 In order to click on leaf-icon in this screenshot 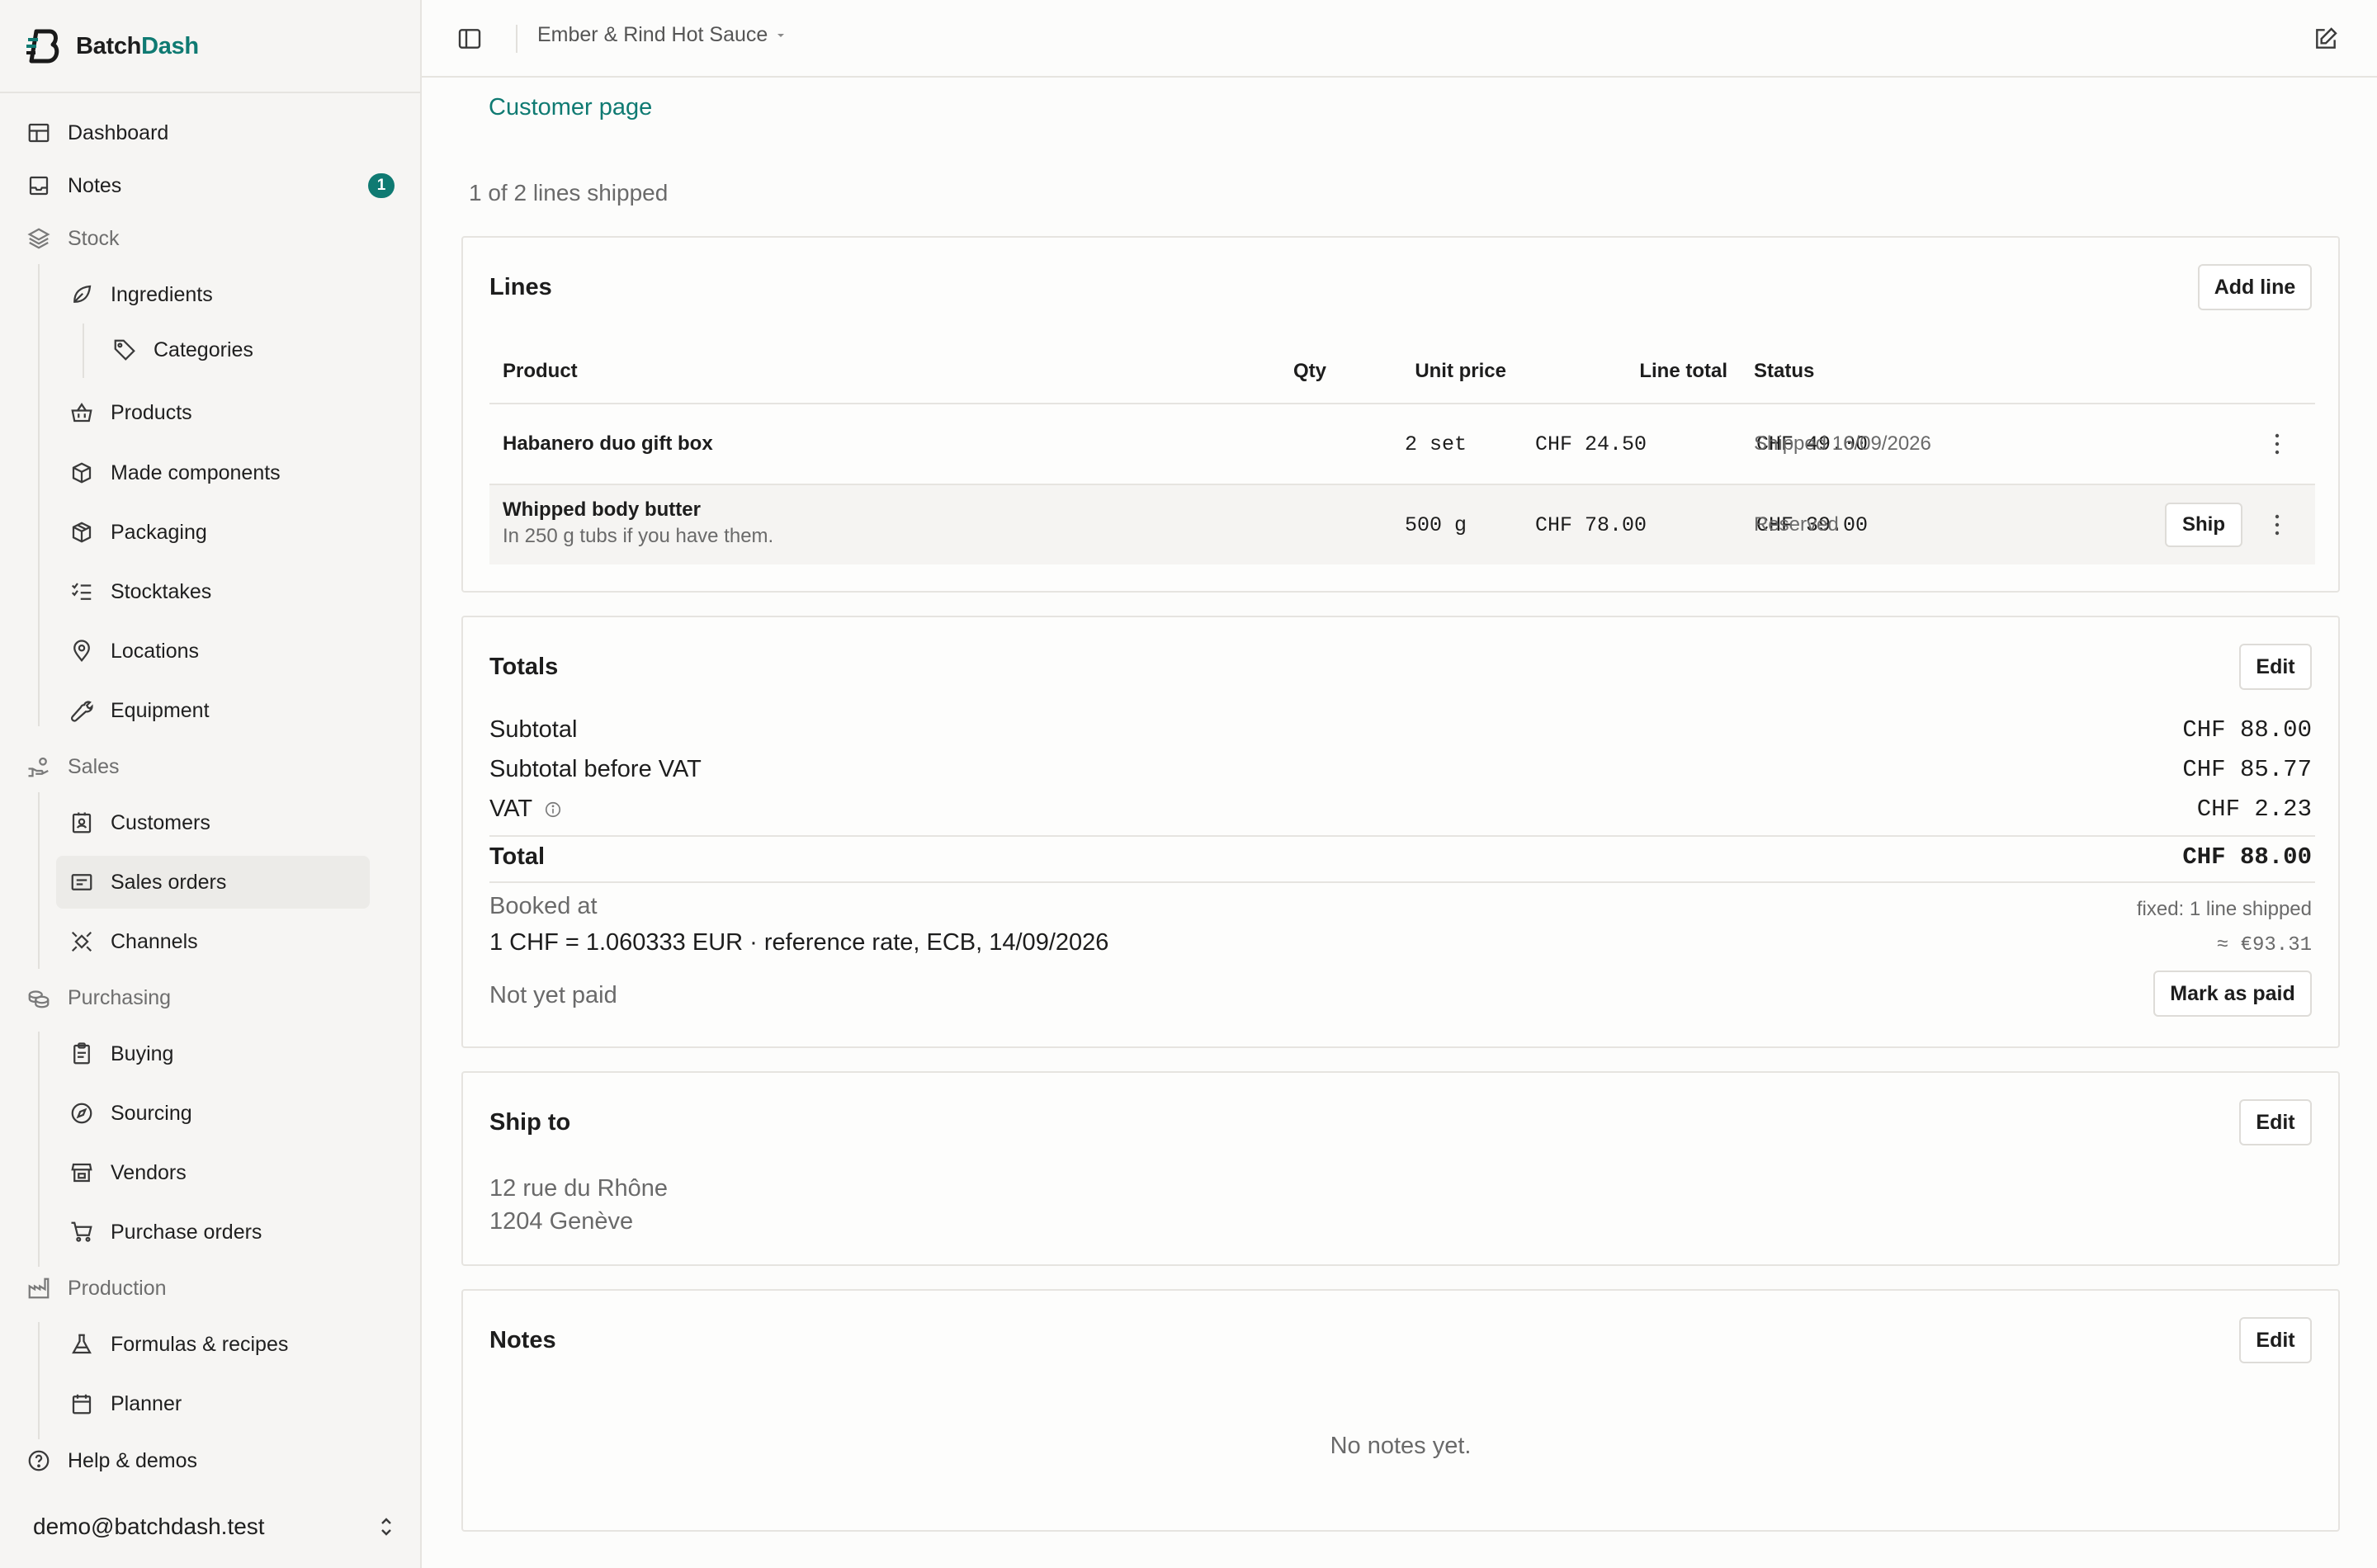, I will do `click(82, 294)`.